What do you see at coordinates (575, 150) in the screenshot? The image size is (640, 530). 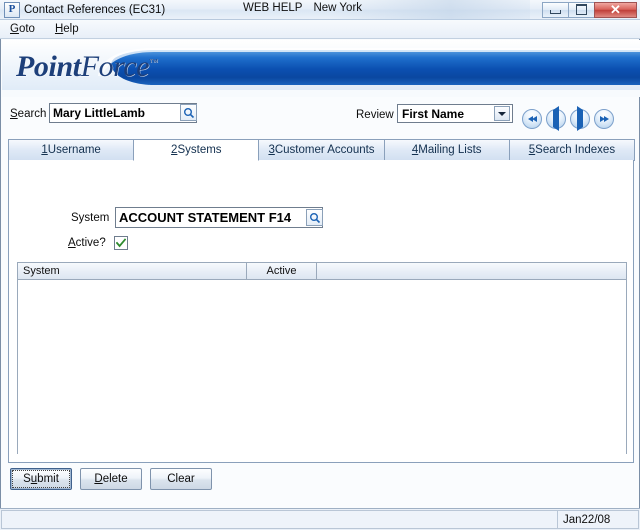 I see `tab-search-indexes-label: Search Indexes` at bounding box center [575, 150].